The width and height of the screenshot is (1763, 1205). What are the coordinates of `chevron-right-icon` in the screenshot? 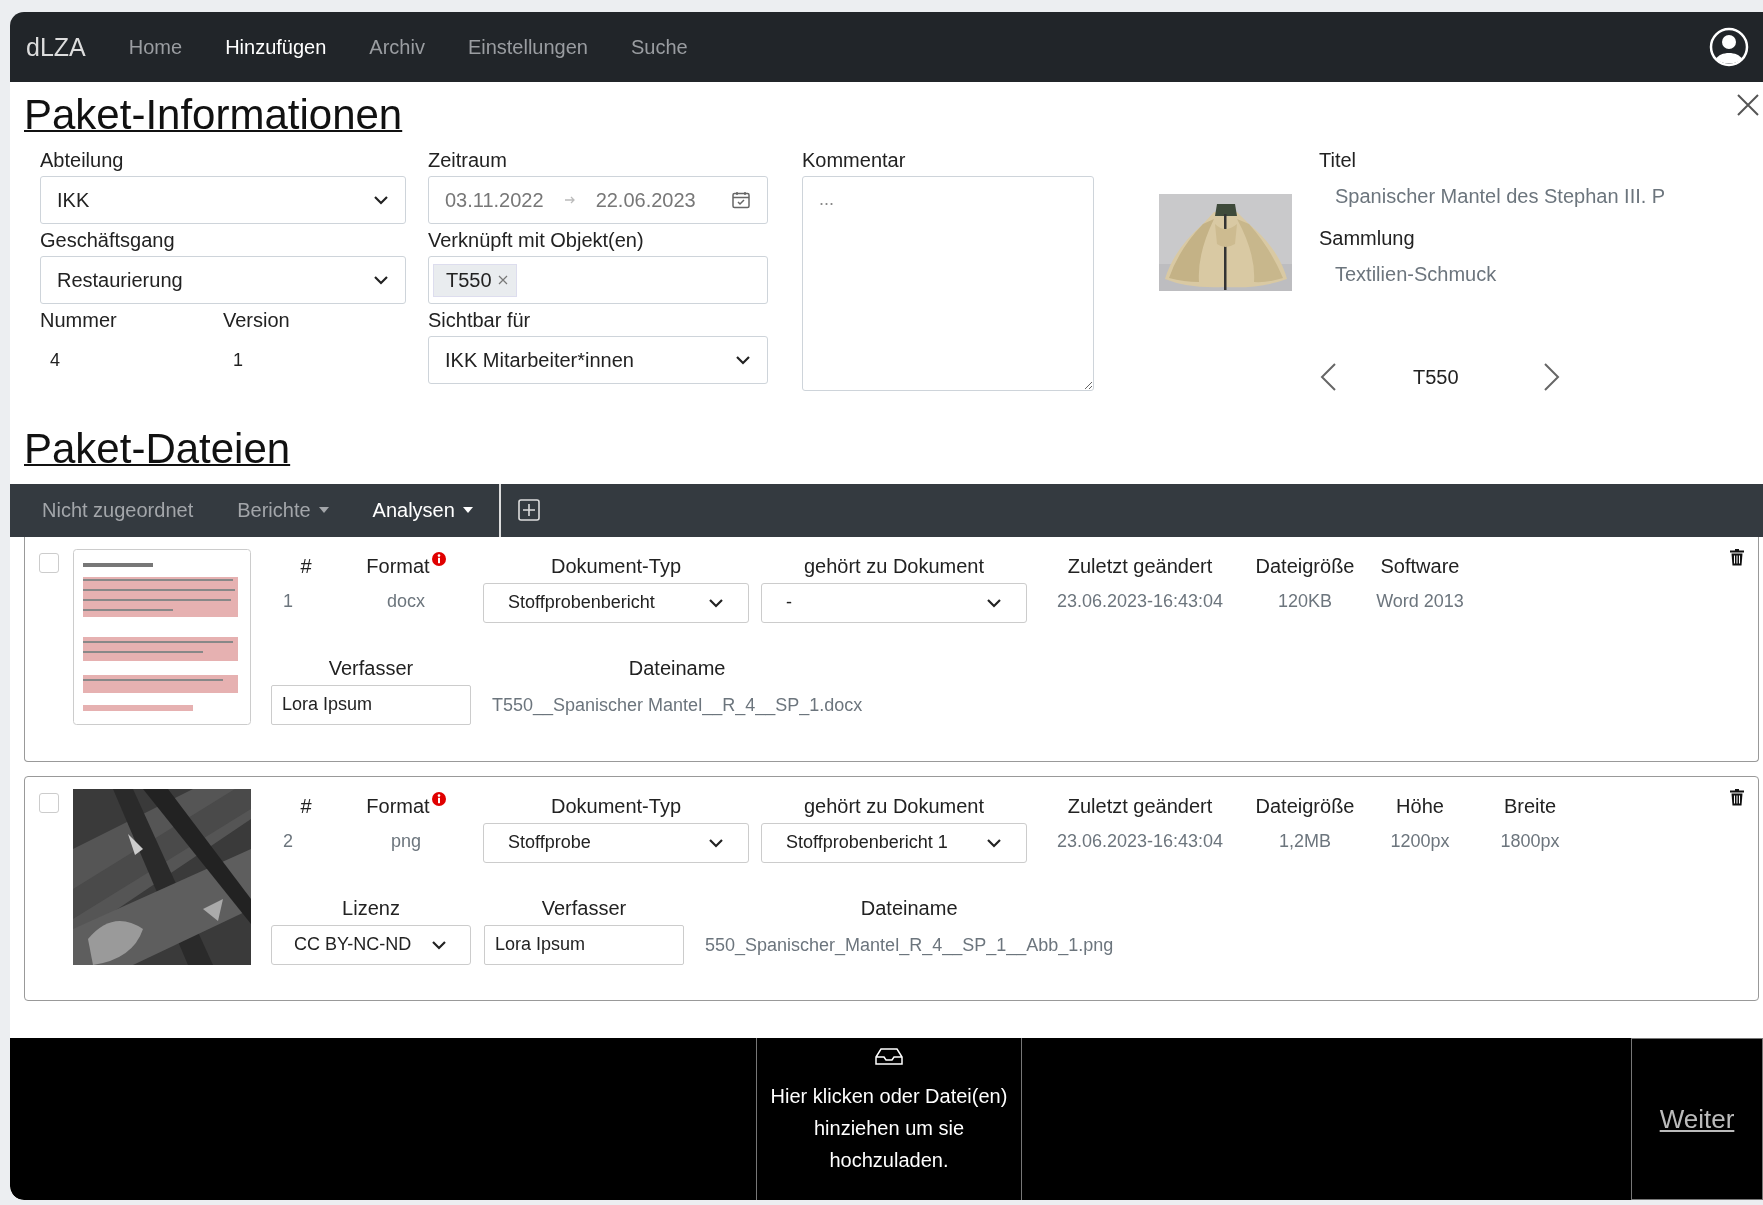 It's located at (1552, 377).